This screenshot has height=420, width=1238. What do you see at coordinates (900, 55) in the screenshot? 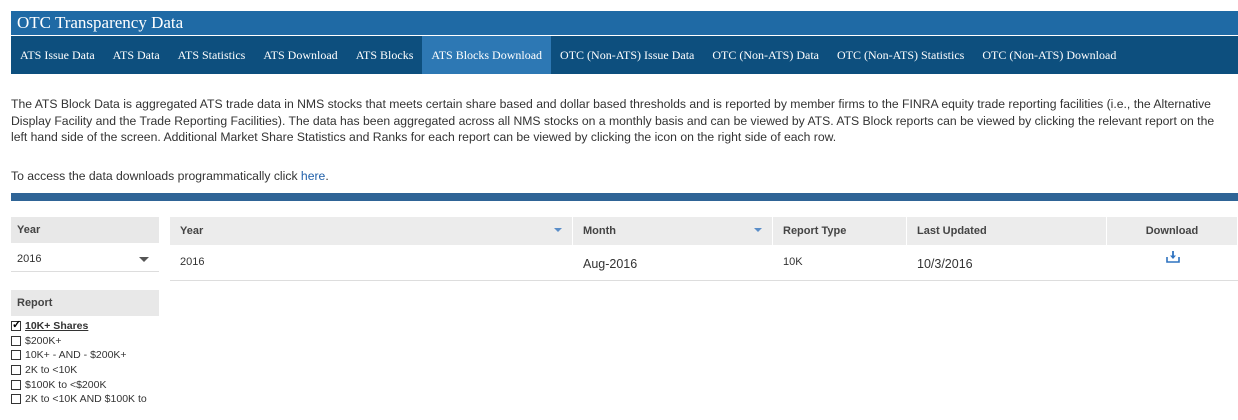
I see `nav-tab-otc-non-ats-statistics: OTC (Non-ATS) Statistics` at bounding box center [900, 55].